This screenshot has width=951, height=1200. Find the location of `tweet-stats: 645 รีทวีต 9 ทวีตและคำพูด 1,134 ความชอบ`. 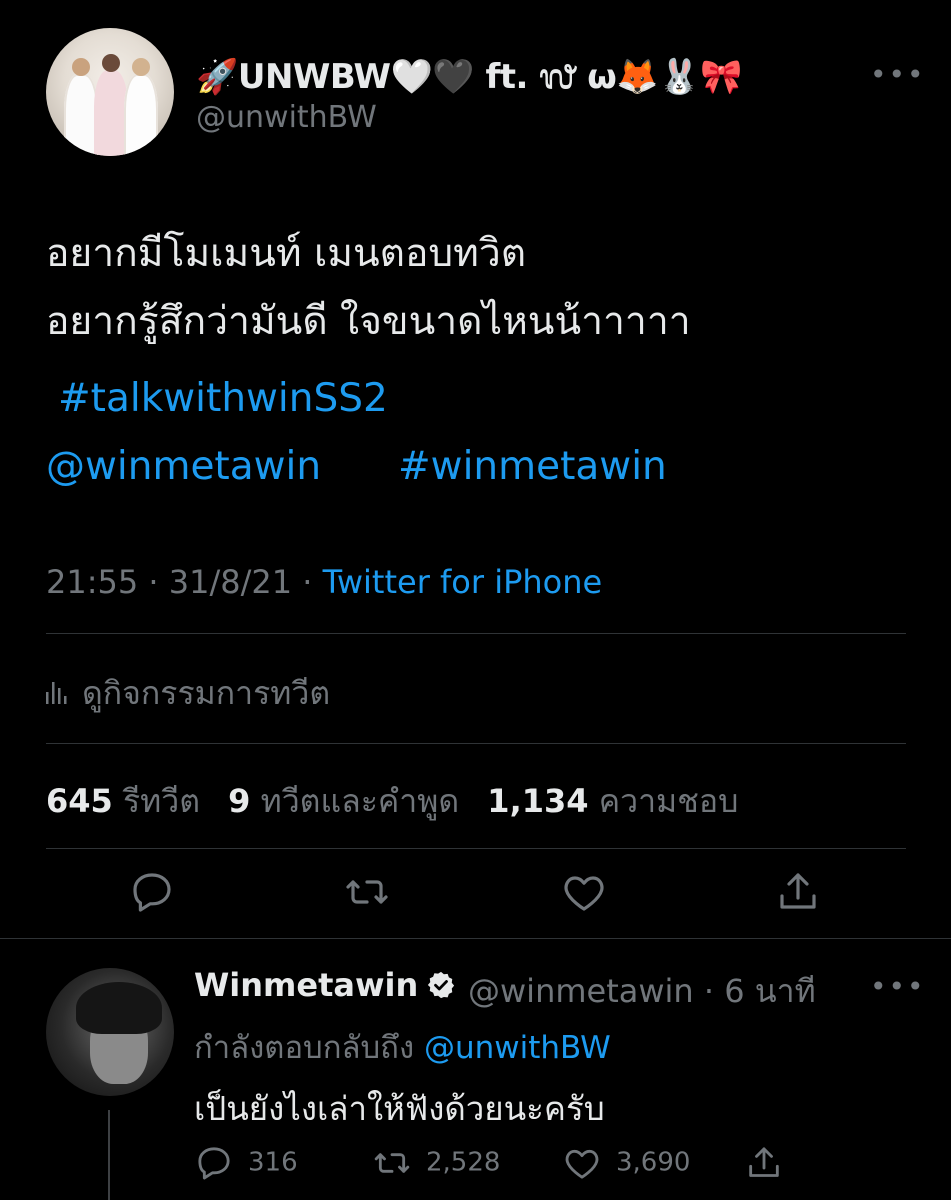

tweet-stats: 645 รีทวีต 9 ทวีตและคำพูด 1,134 ความชอบ is located at coordinates (401, 801).